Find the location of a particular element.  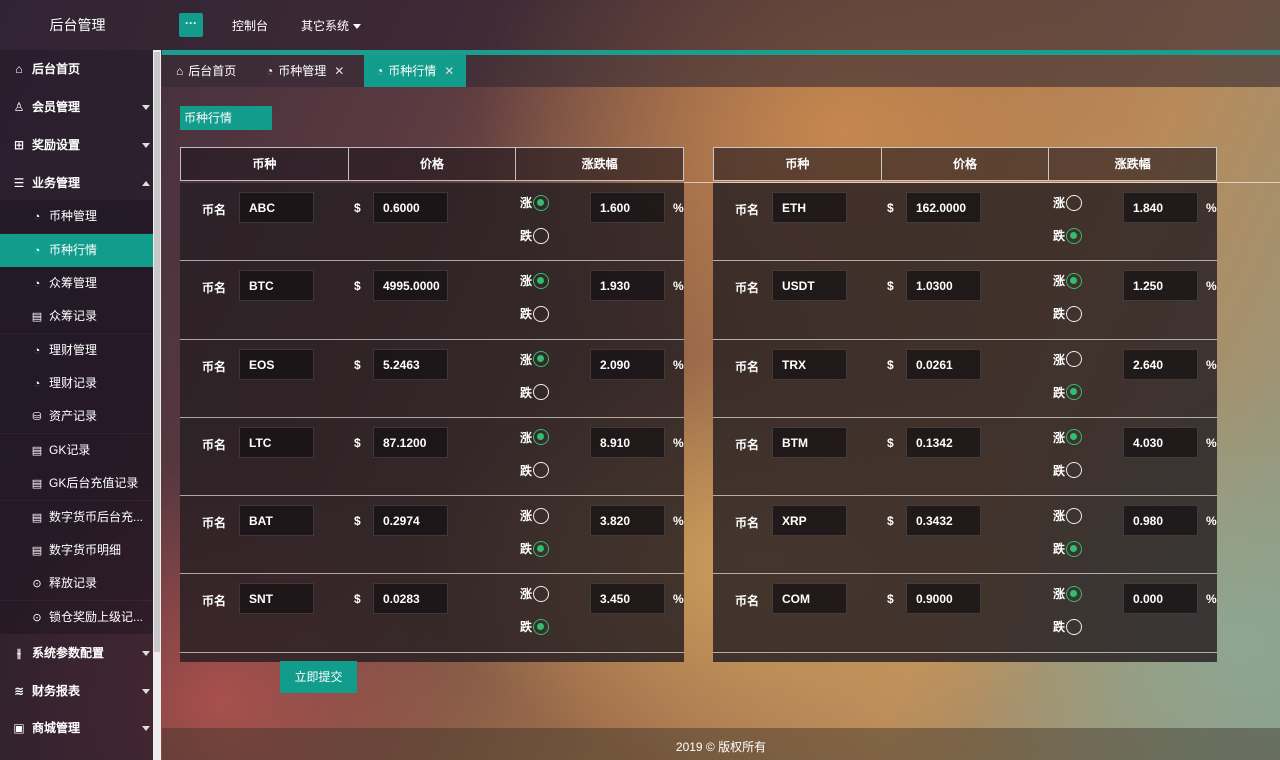

change-input: 1.600 is located at coordinates (627, 207).